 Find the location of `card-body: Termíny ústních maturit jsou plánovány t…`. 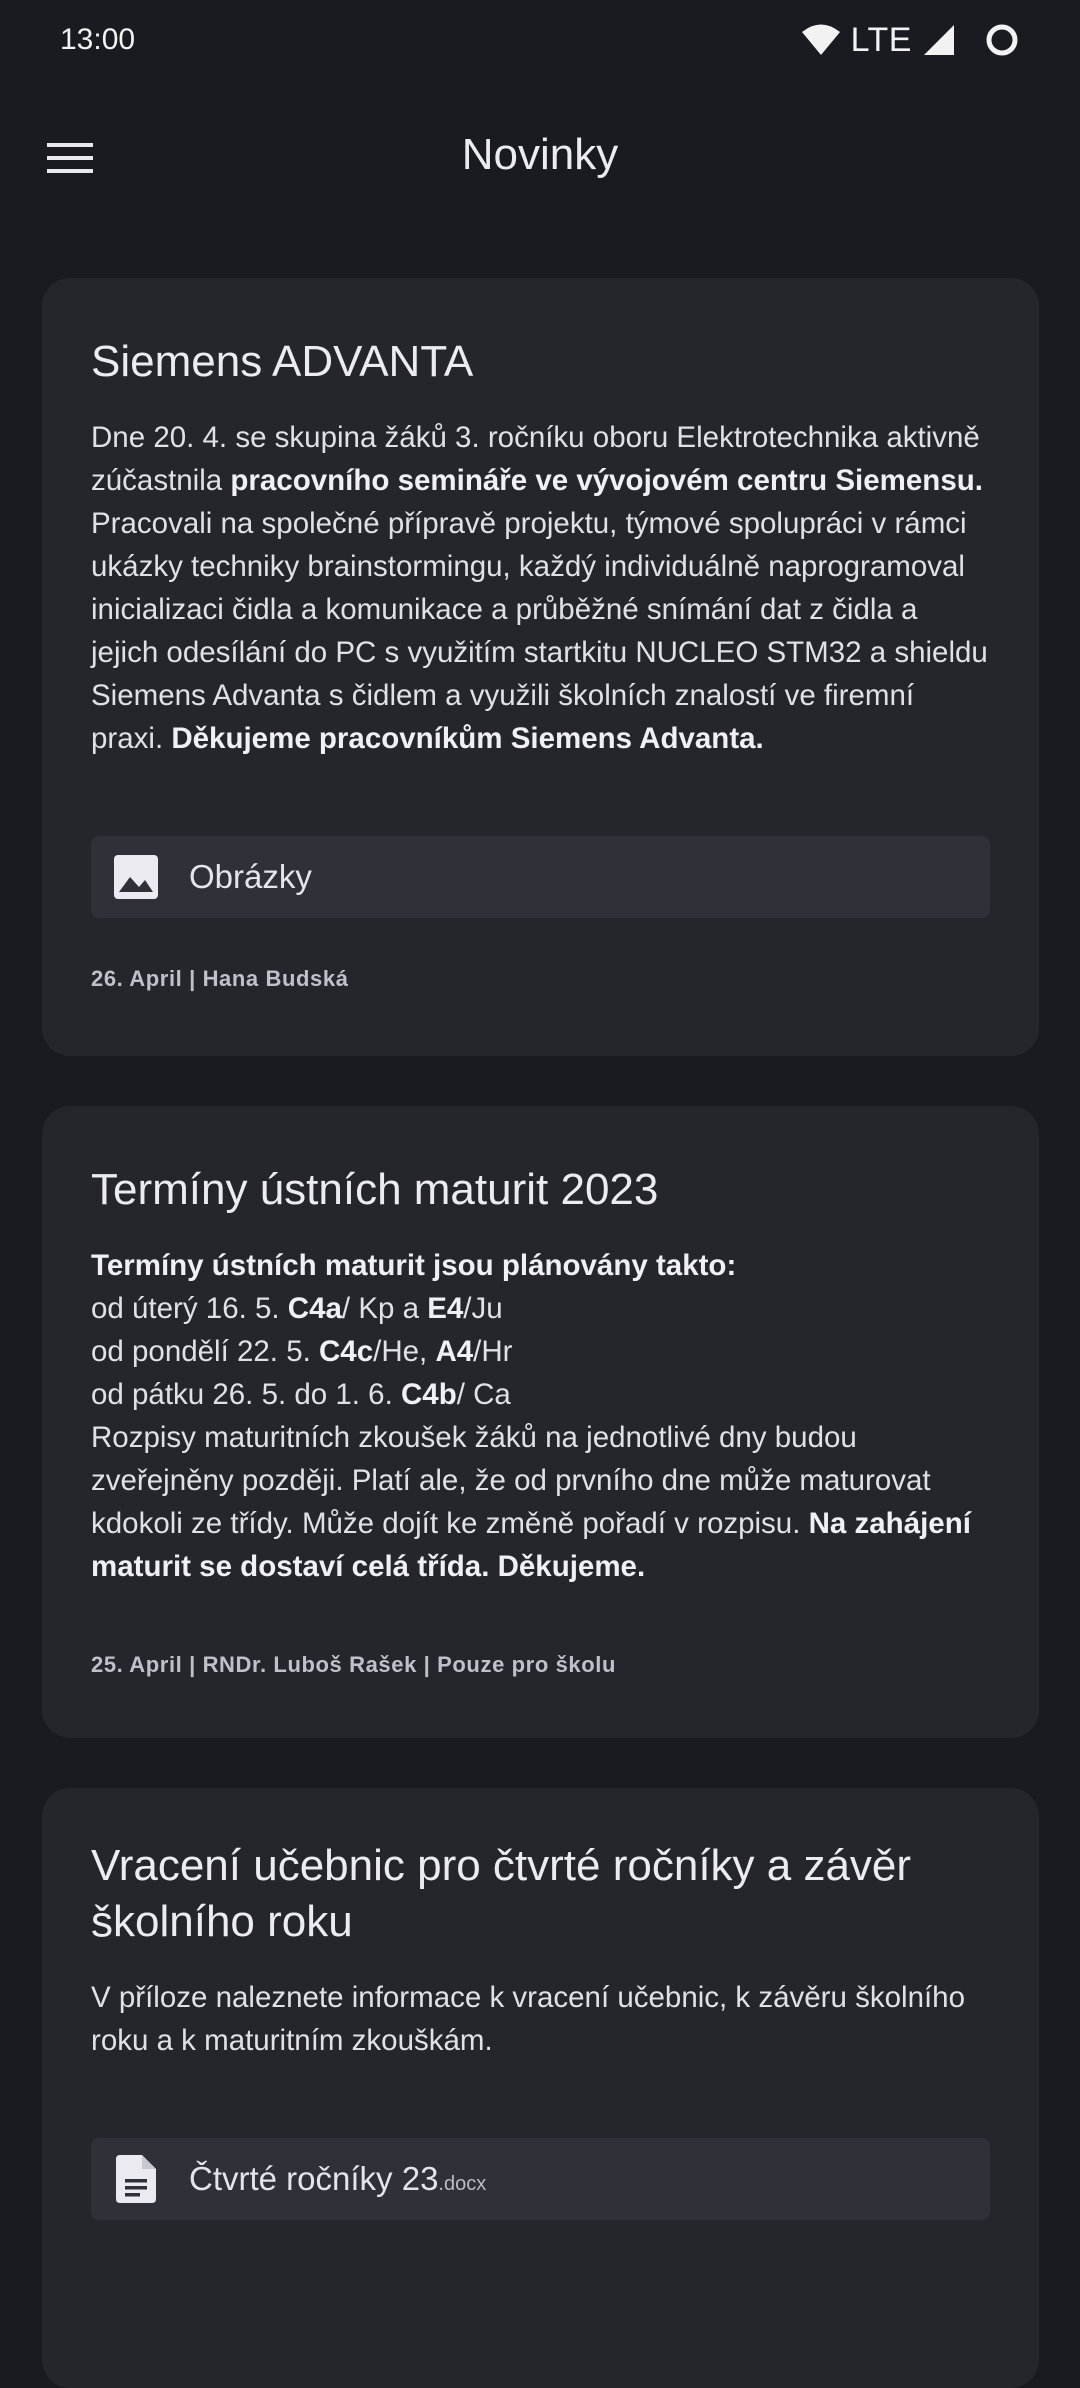

card-body: Termíny ústních maturit jsou plánovány t… is located at coordinates (540, 1416).